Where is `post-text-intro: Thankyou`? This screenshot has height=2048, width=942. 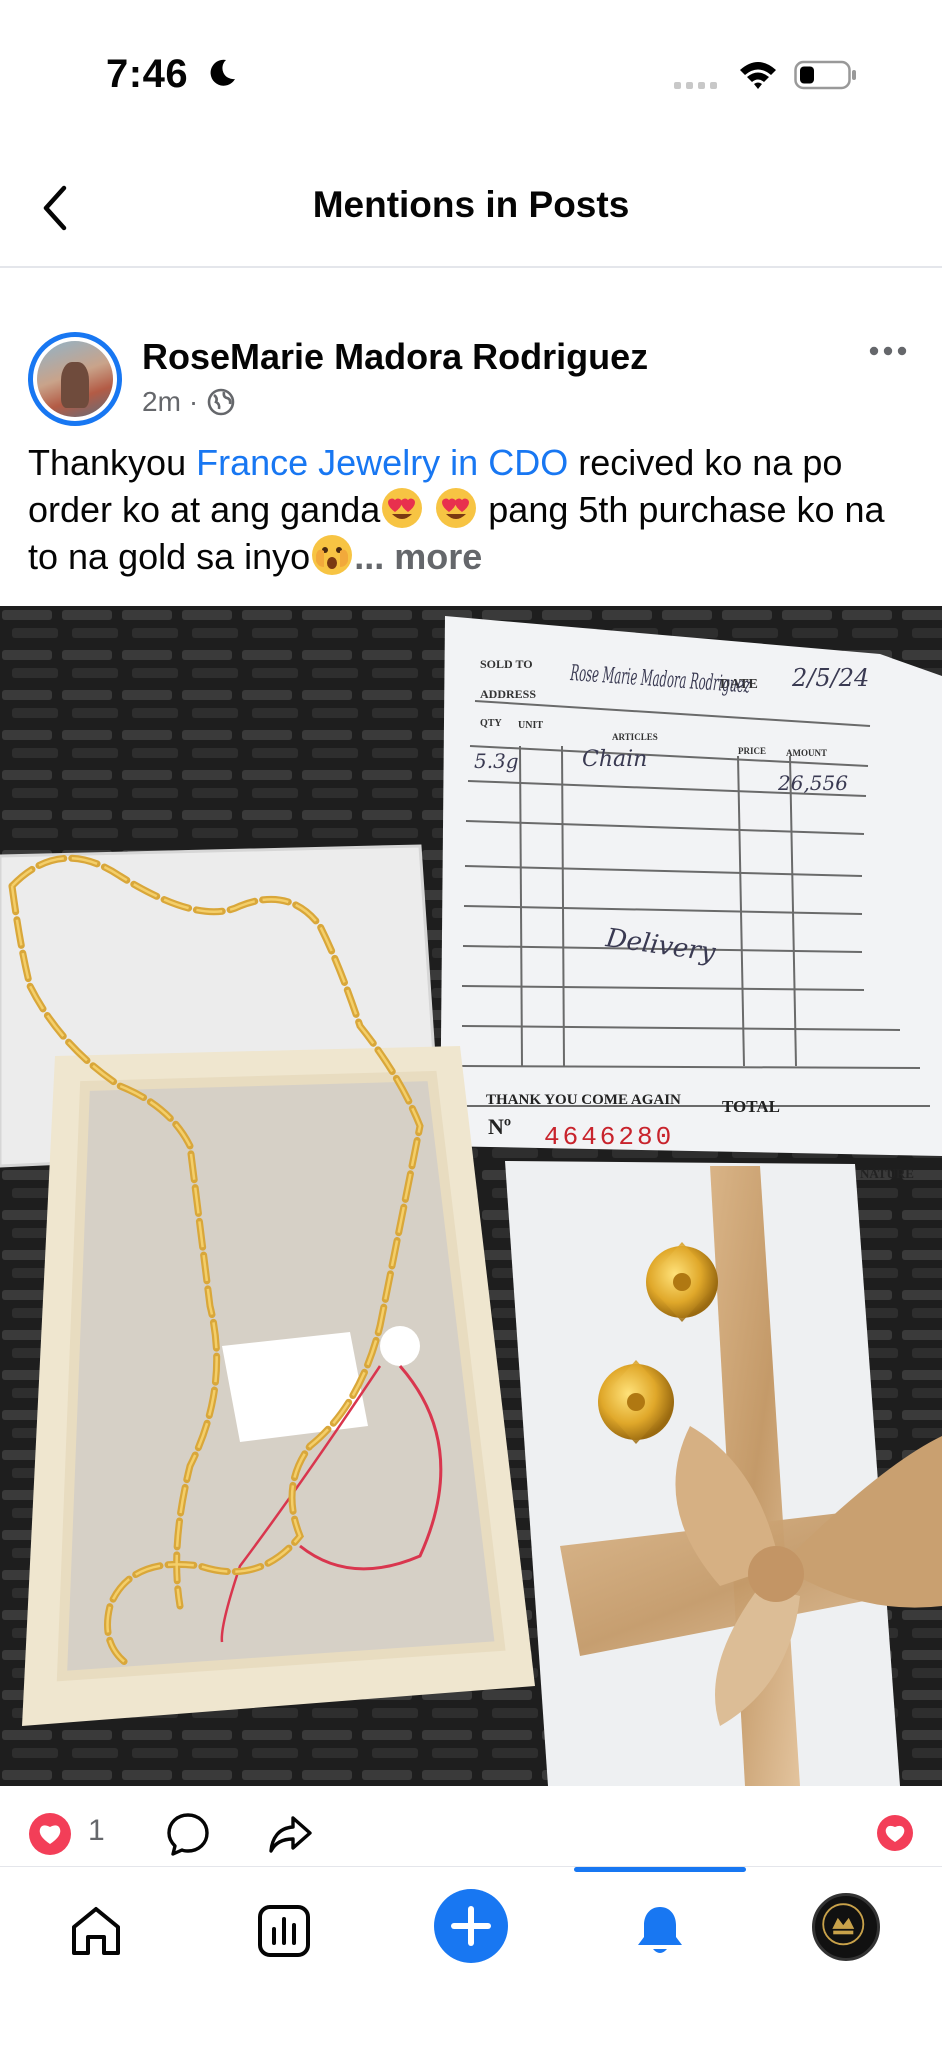 post-text-intro: Thankyou is located at coordinates (112, 462).